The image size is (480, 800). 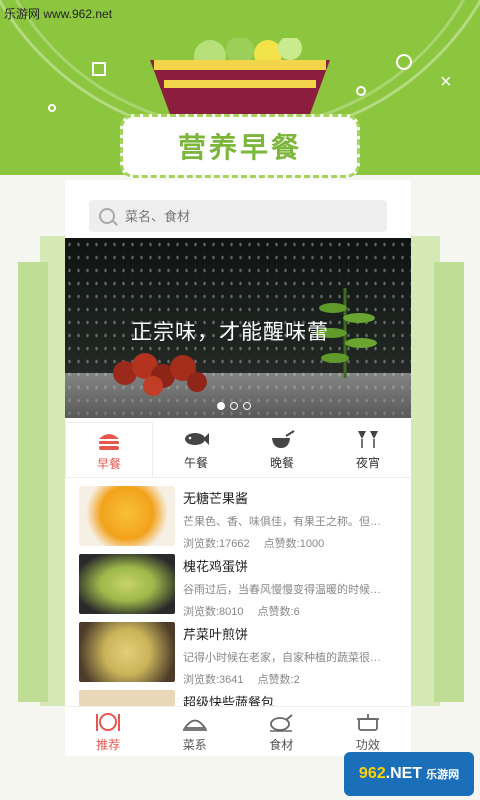 What do you see at coordinates (99, 69) in the screenshot?
I see `decor-square` at bounding box center [99, 69].